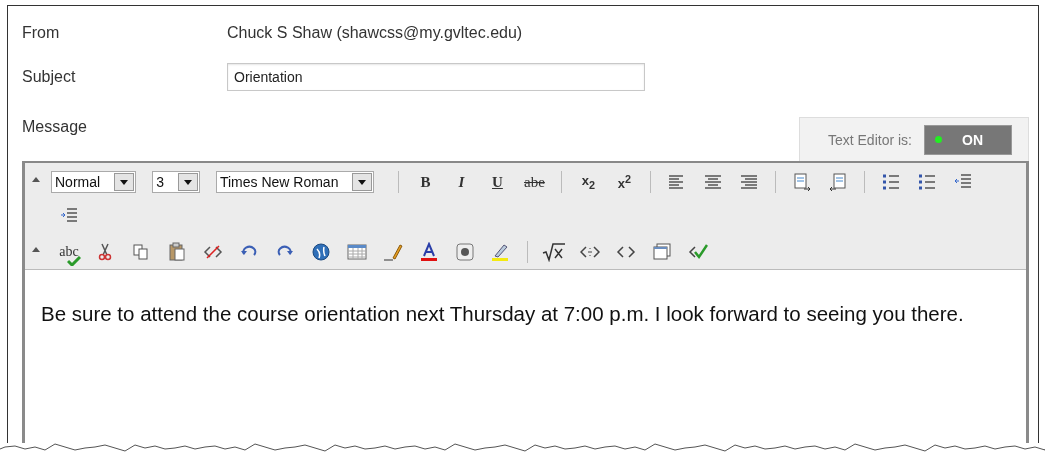 This screenshot has height=457, width=1045. I want to click on media-icon, so click(465, 252).